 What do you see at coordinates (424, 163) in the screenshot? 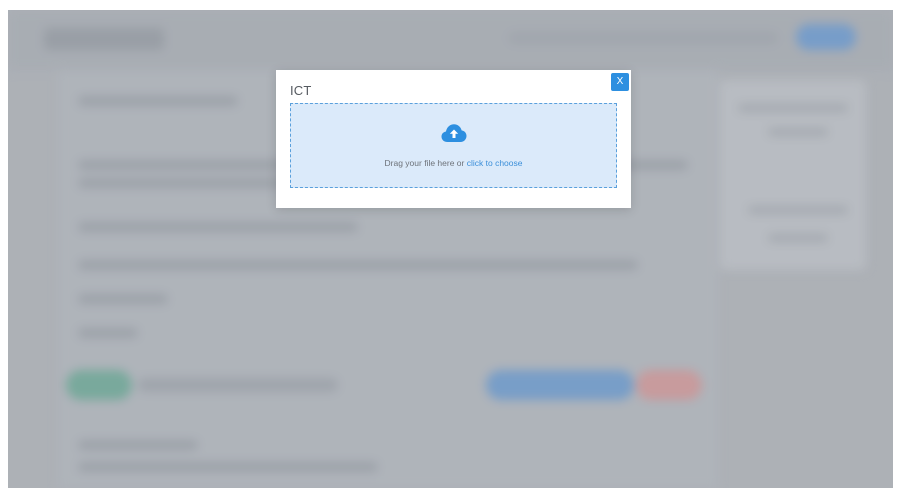
I see `dropzone-prompt: Drag your file here or` at bounding box center [424, 163].